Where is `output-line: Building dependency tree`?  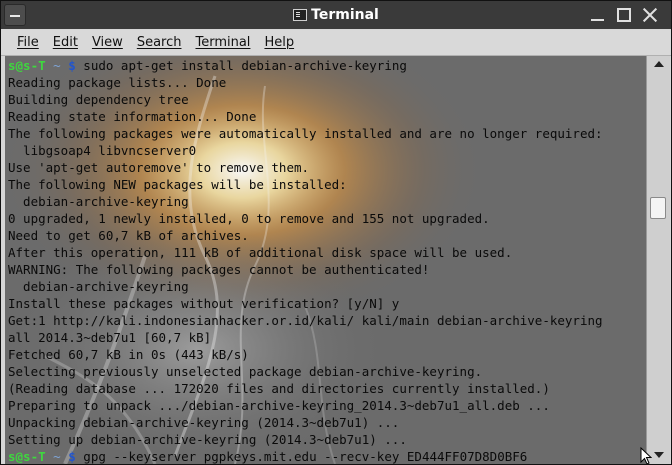
output-line: Building dependency tree is located at coordinates (98, 99).